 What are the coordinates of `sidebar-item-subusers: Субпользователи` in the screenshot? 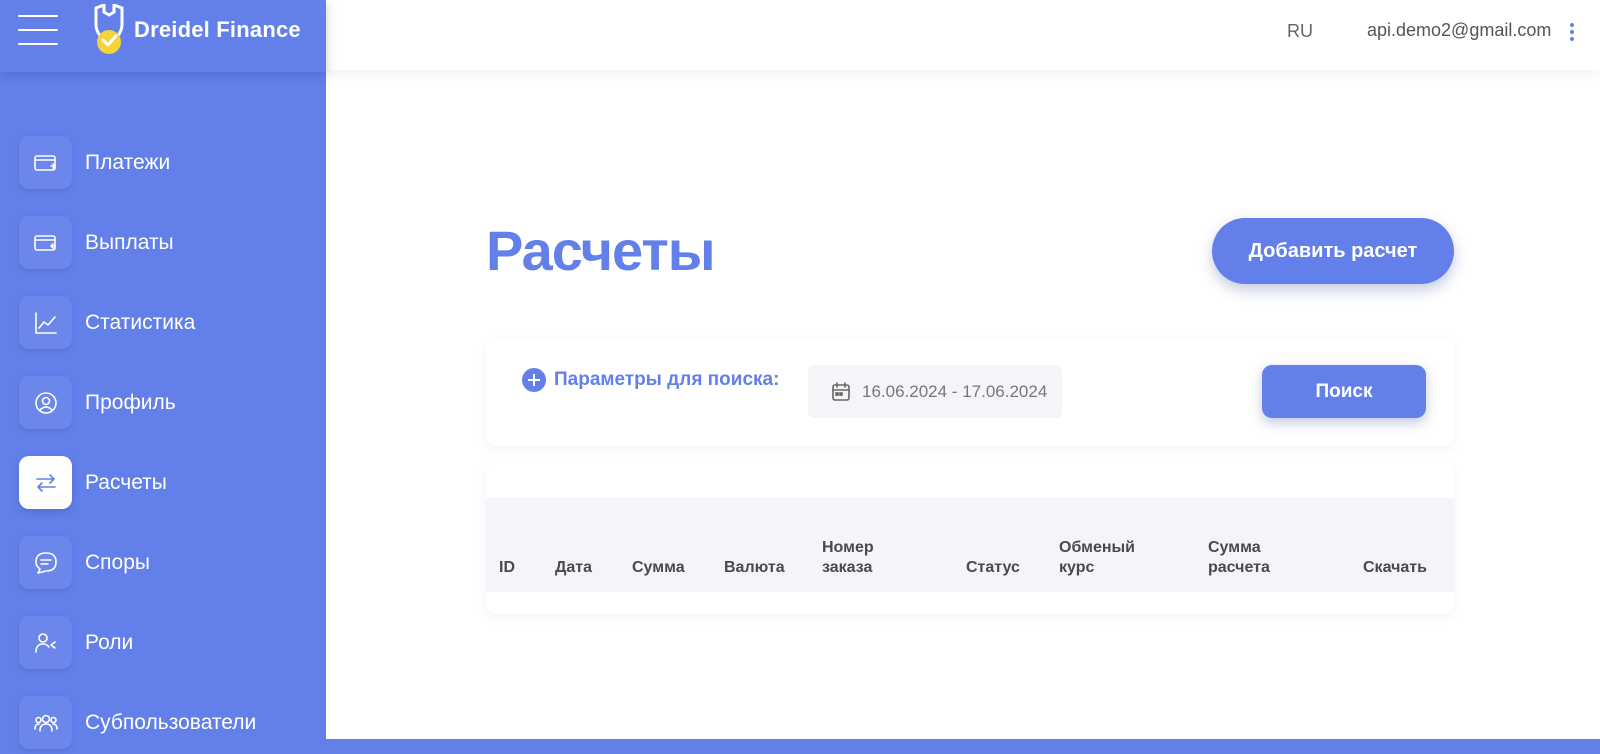 It's located at (163, 723).